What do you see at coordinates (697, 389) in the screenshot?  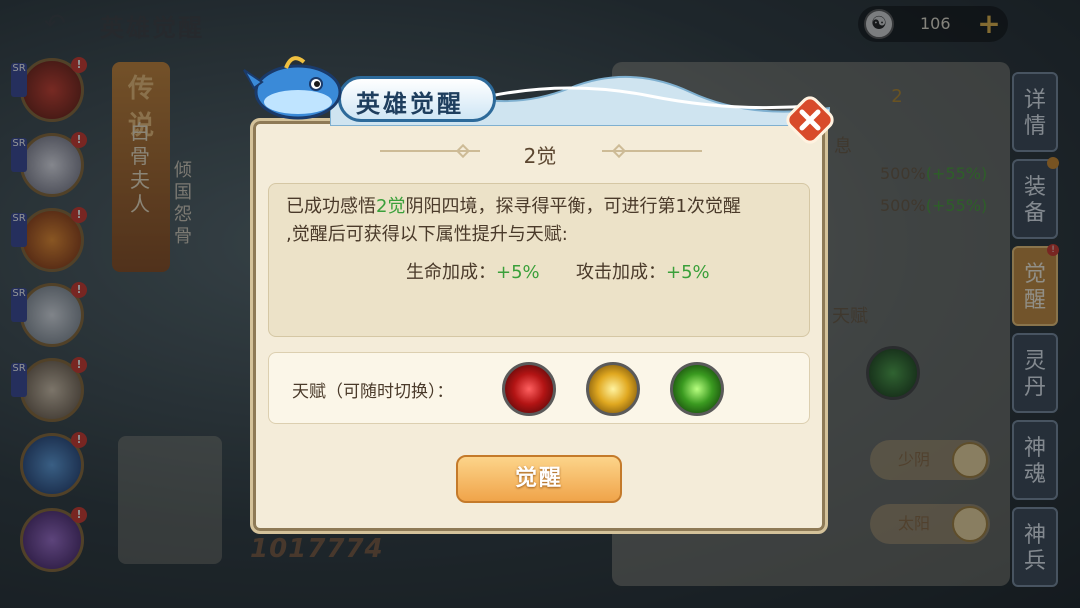 I see `green-paw-talent-icon` at bounding box center [697, 389].